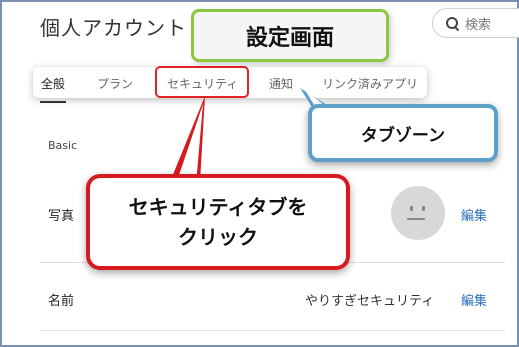 The width and height of the screenshot is (519, 347). Describe the element at coordinates (202, 82) in the screenshot. I see `security-tab-highlight` at that location.